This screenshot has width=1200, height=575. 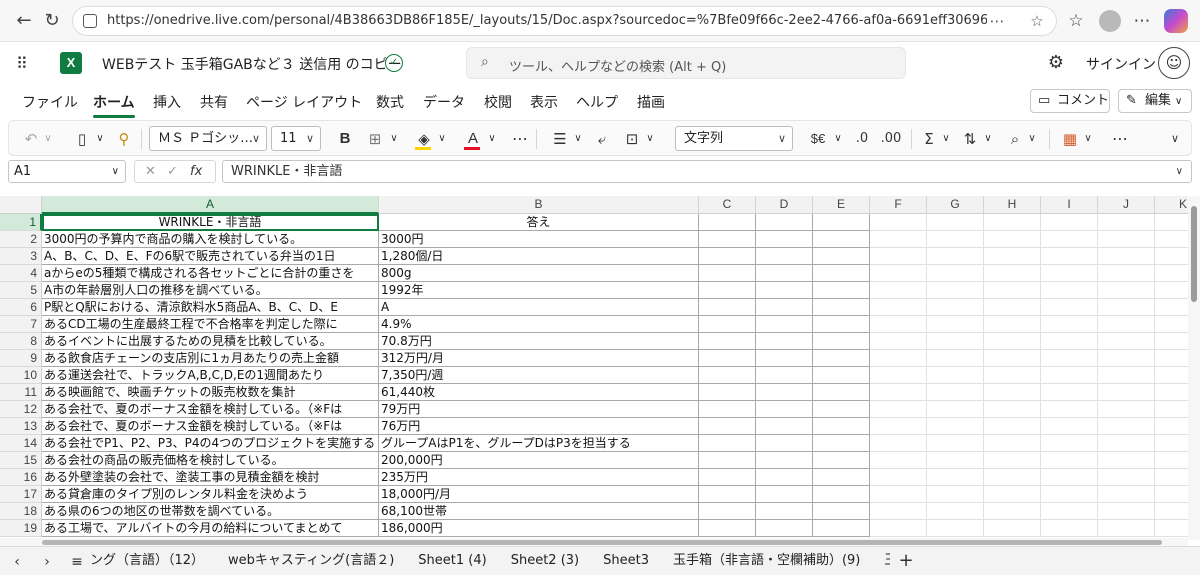 I want to click on sheet-tab: 玉手箱（非言, so click(x=881, y=561).